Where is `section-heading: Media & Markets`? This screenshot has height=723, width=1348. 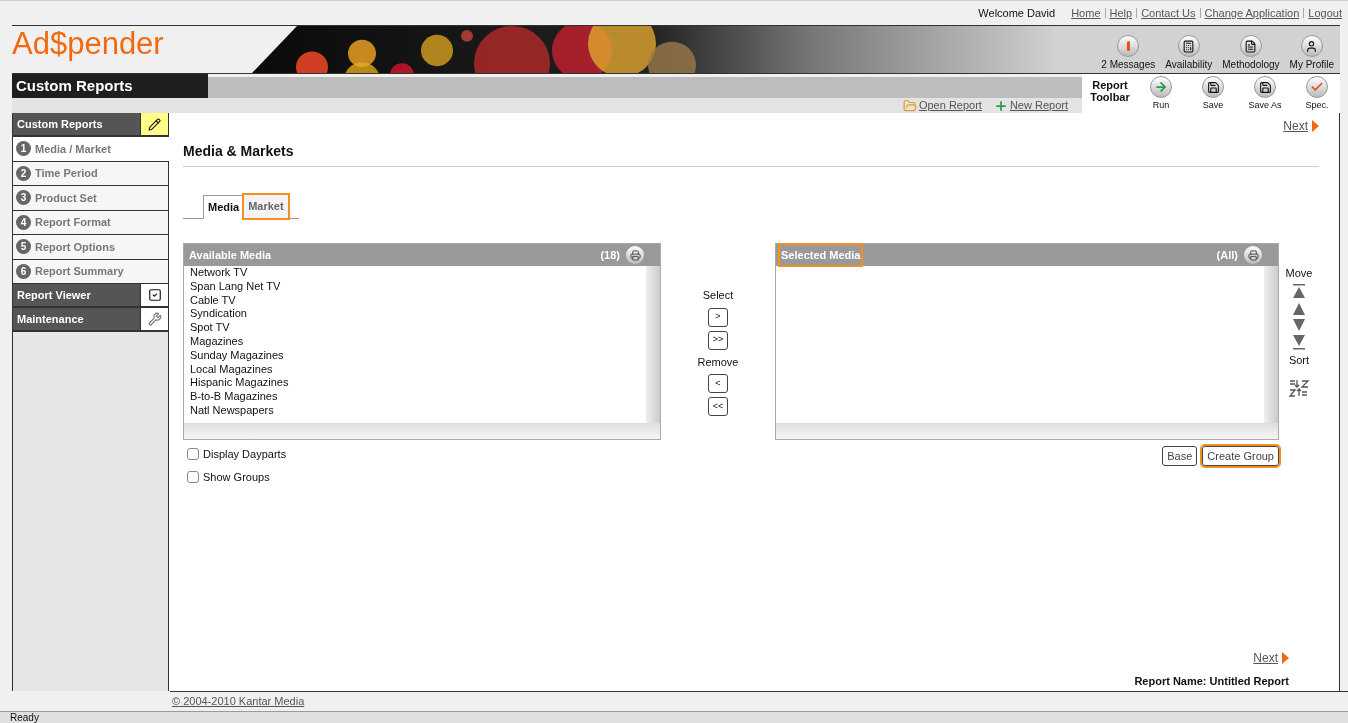 section-heading: Media & Markets is located at coordinates (751, 154).